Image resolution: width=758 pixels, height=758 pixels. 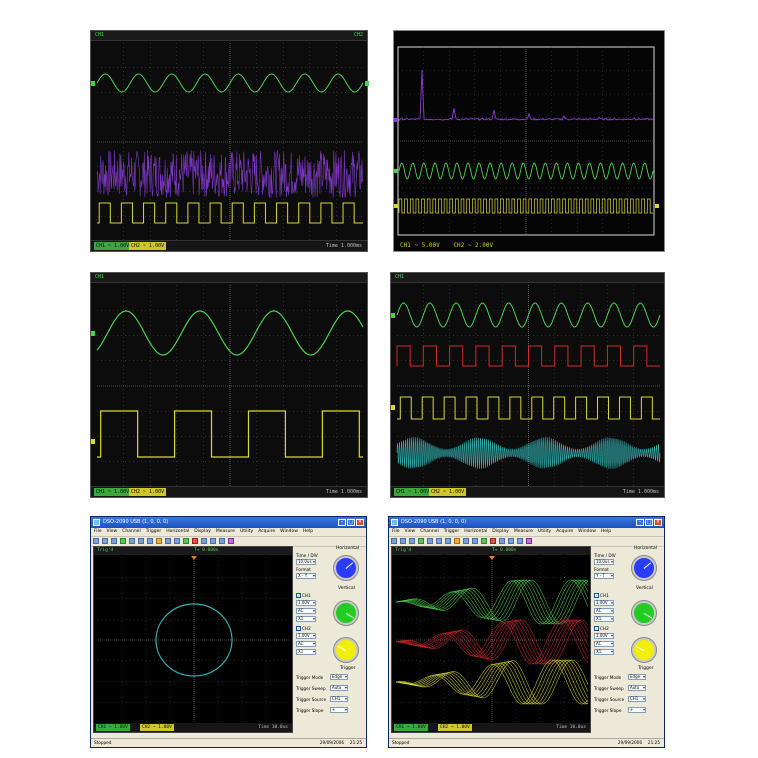 I want to click on ch2-volts-readout: CH2 ~ 1.00V, so click(x=148, y=492).